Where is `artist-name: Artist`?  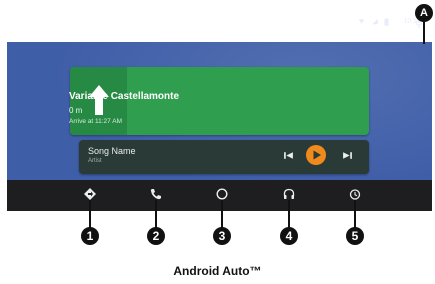
artist-name: Artist is located at coordinates (95, 161).